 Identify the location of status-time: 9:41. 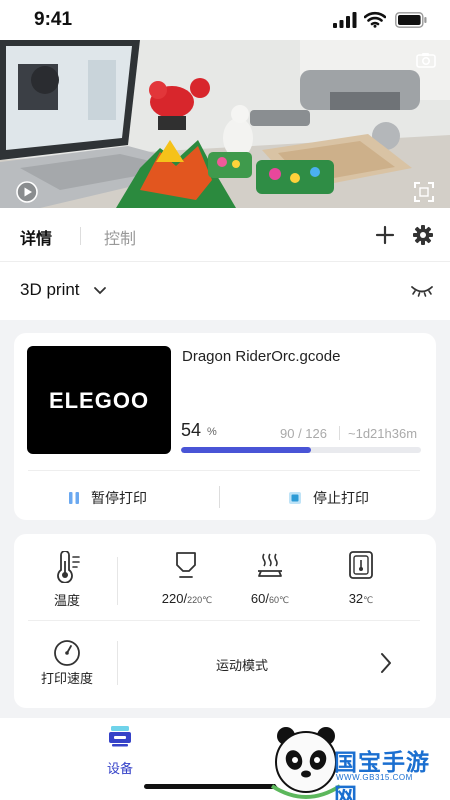
(53, 19).